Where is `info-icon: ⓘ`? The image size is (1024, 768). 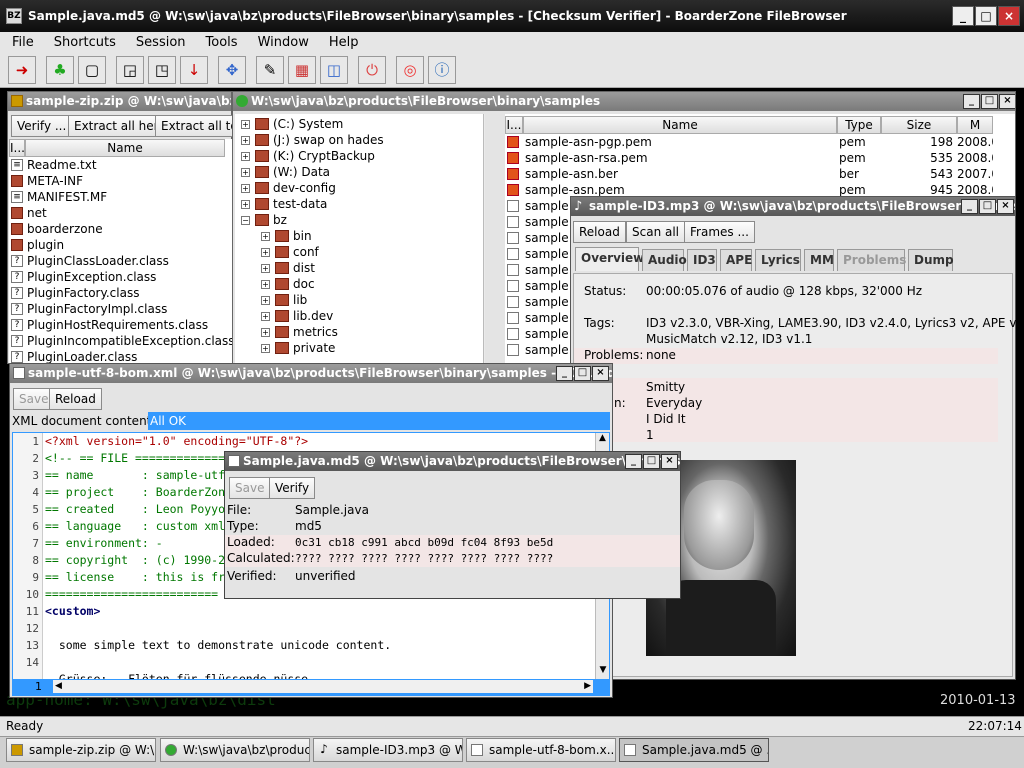 info-icon: ⓘ is located at coordinates (442, 70).